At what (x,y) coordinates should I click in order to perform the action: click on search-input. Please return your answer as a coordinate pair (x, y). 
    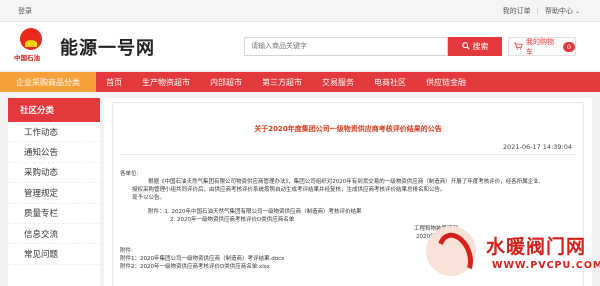
    Looking at the image, I should click on (346, 46).